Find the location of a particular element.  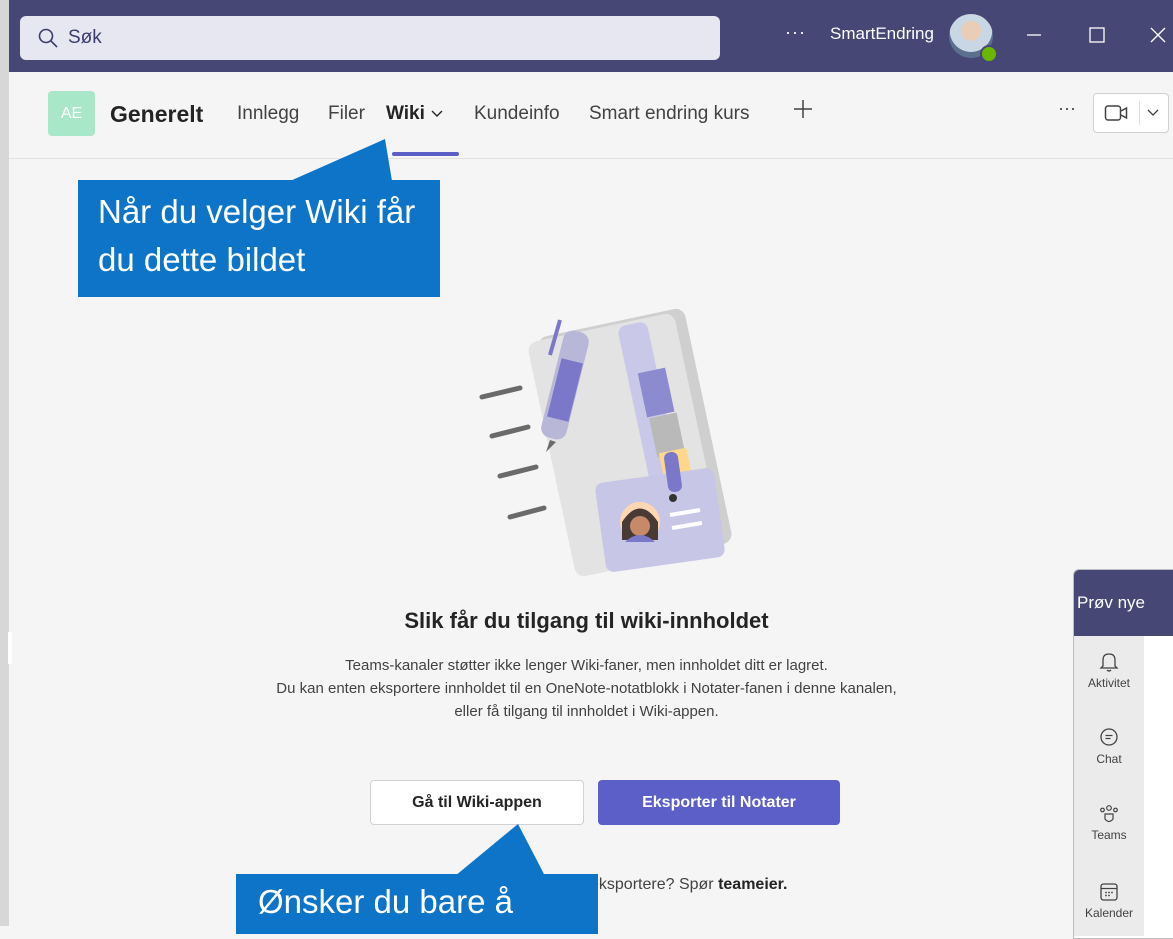

close-icon is located at coordinates (1158, 35).